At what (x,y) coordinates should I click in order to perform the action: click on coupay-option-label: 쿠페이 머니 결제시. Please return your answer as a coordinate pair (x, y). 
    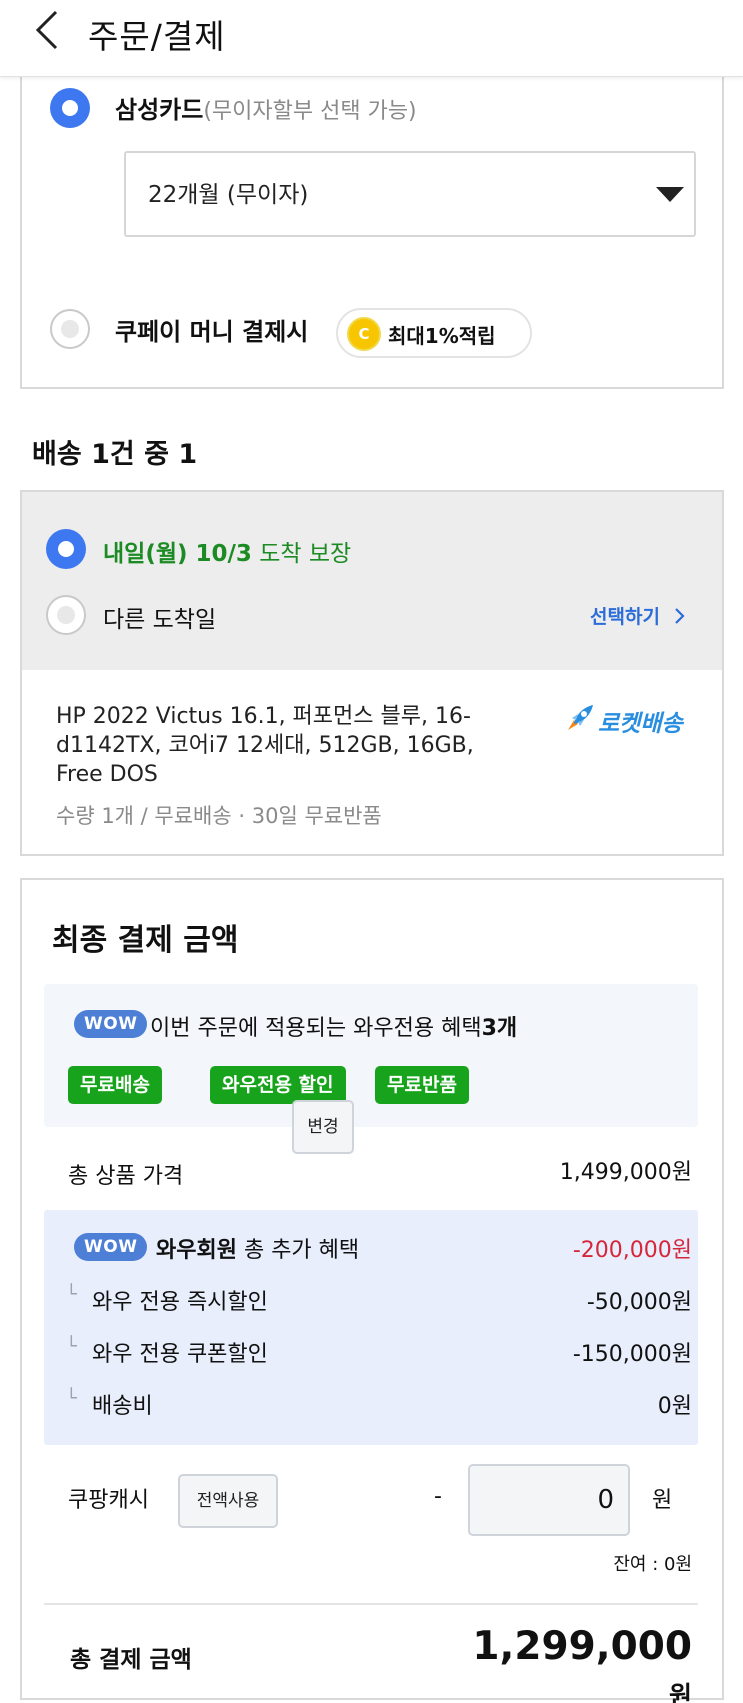
    Looking at the image, I should click on (211, 329).